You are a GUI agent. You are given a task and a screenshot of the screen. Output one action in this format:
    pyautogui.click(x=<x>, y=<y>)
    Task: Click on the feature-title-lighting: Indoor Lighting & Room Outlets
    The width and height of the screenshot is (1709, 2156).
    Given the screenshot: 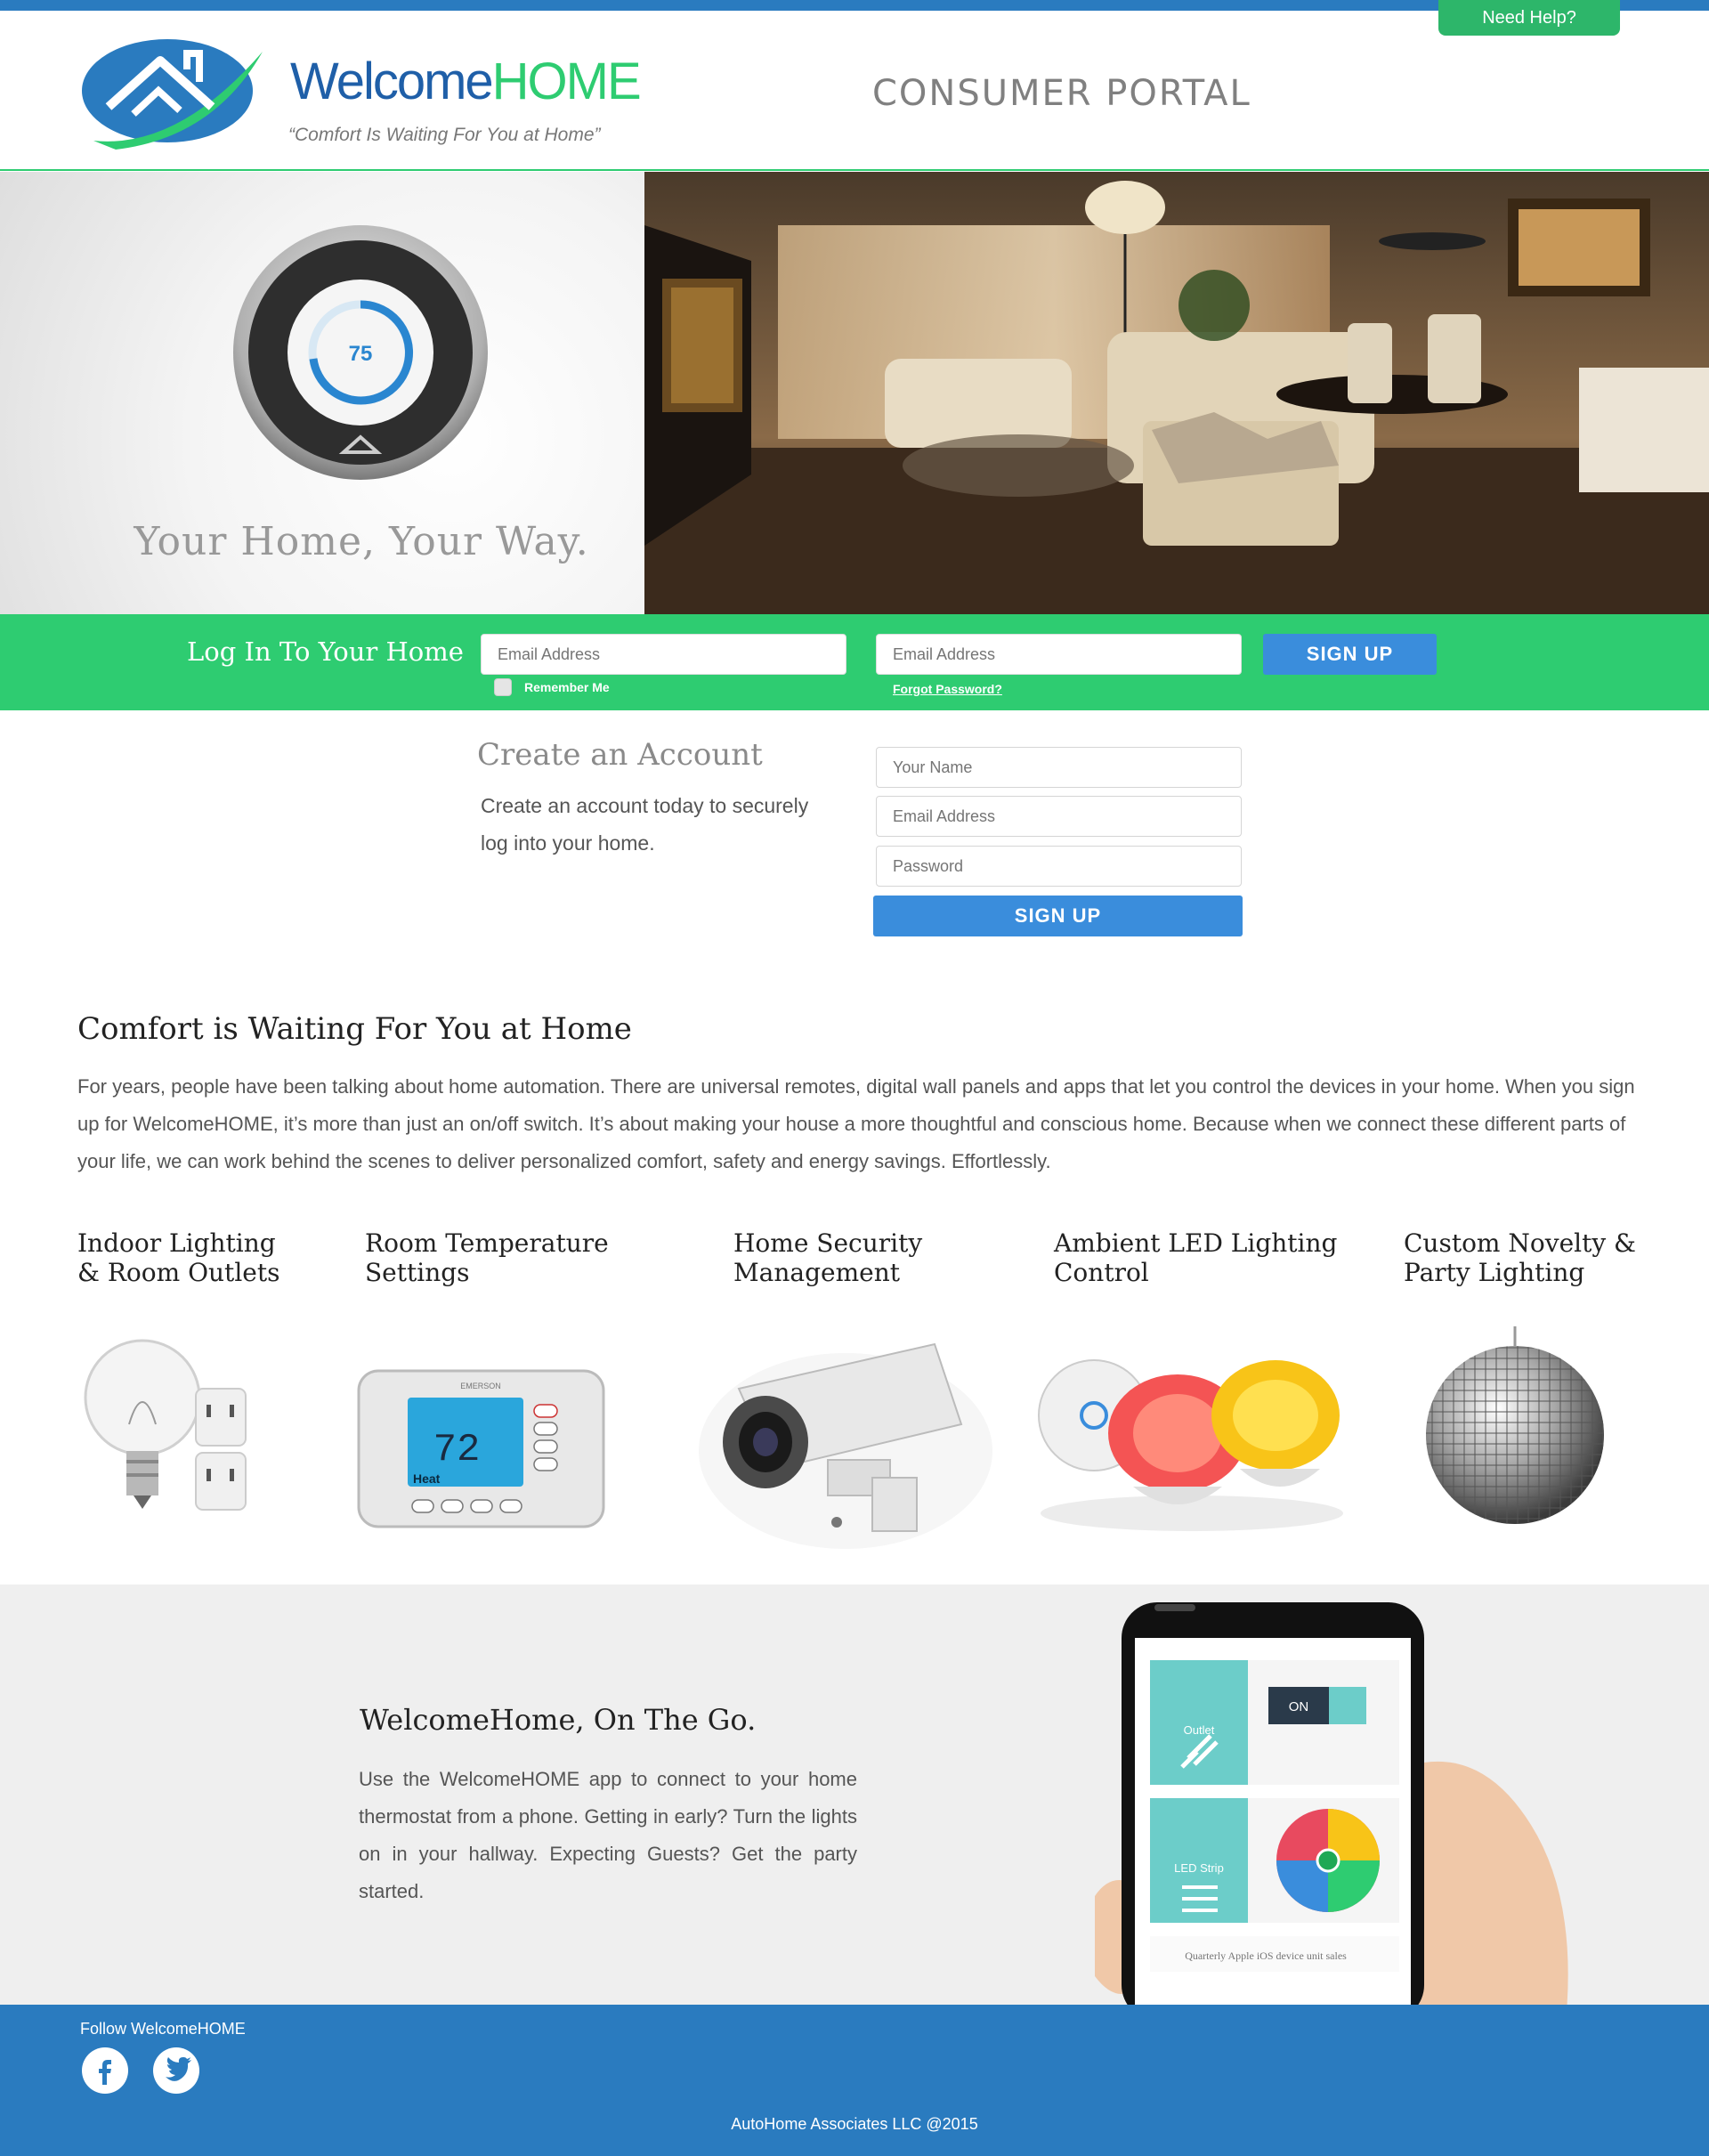 What is the action you would take?
    pyautogui.click(x=178, y=1257)
    